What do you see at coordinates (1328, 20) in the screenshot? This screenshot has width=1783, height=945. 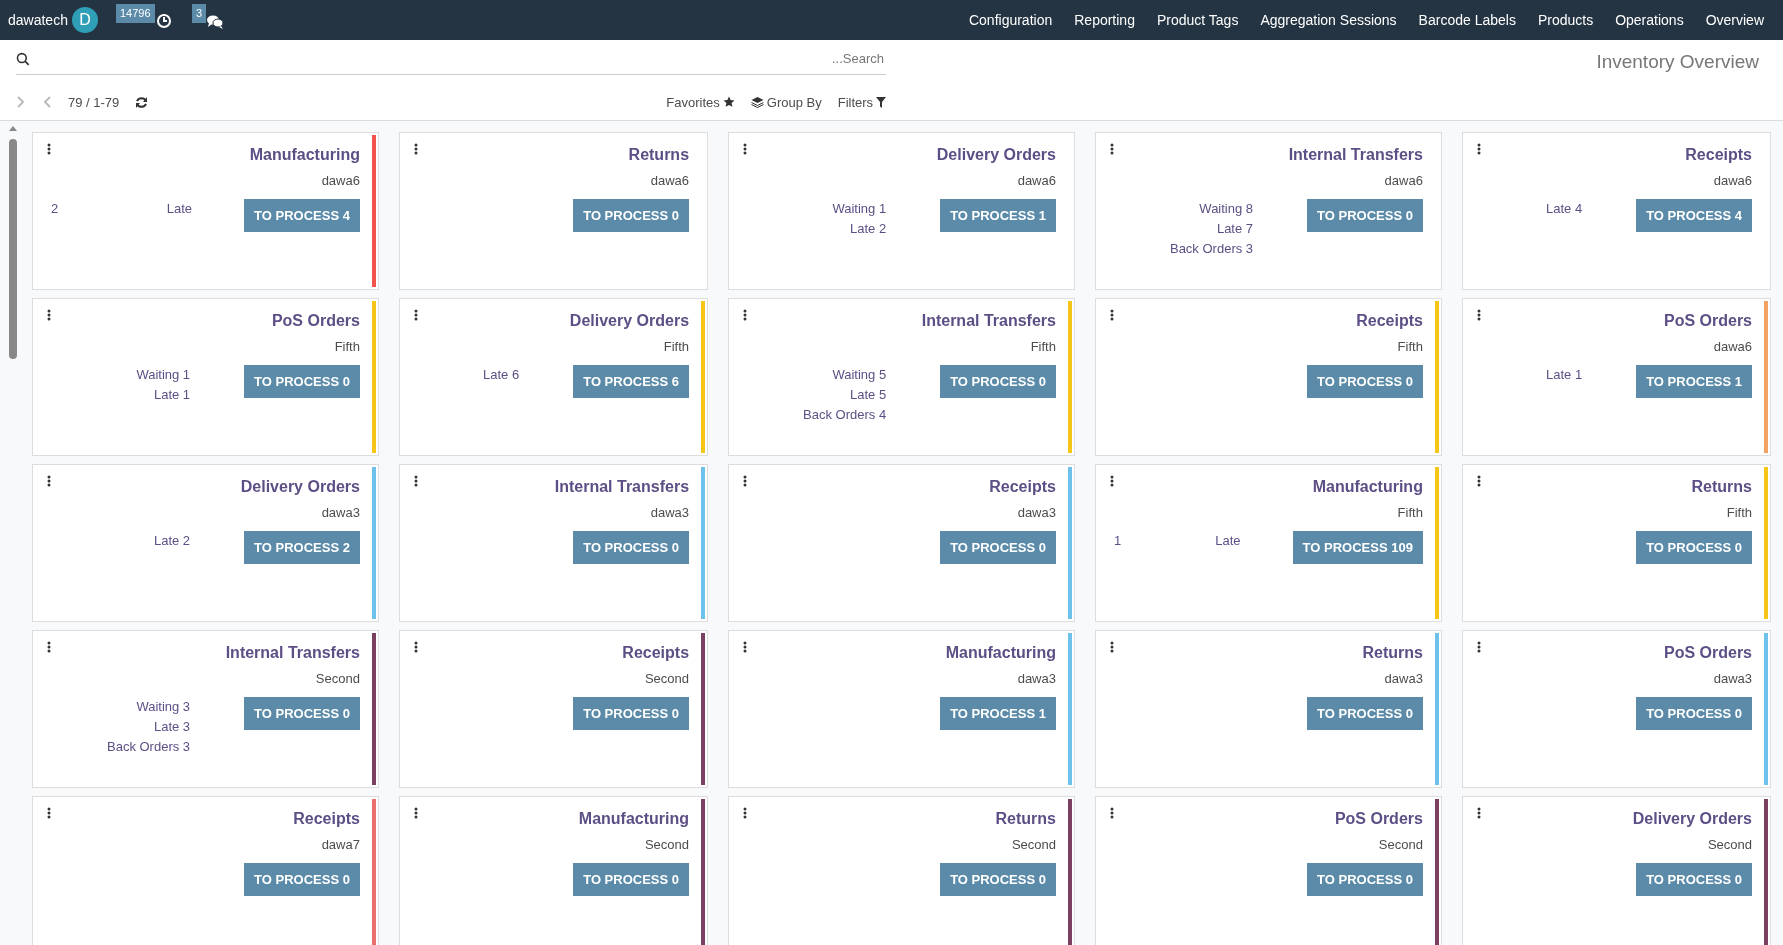 I see `menu-item: Aggregation Sessions` at bounding box center [1328, 20].